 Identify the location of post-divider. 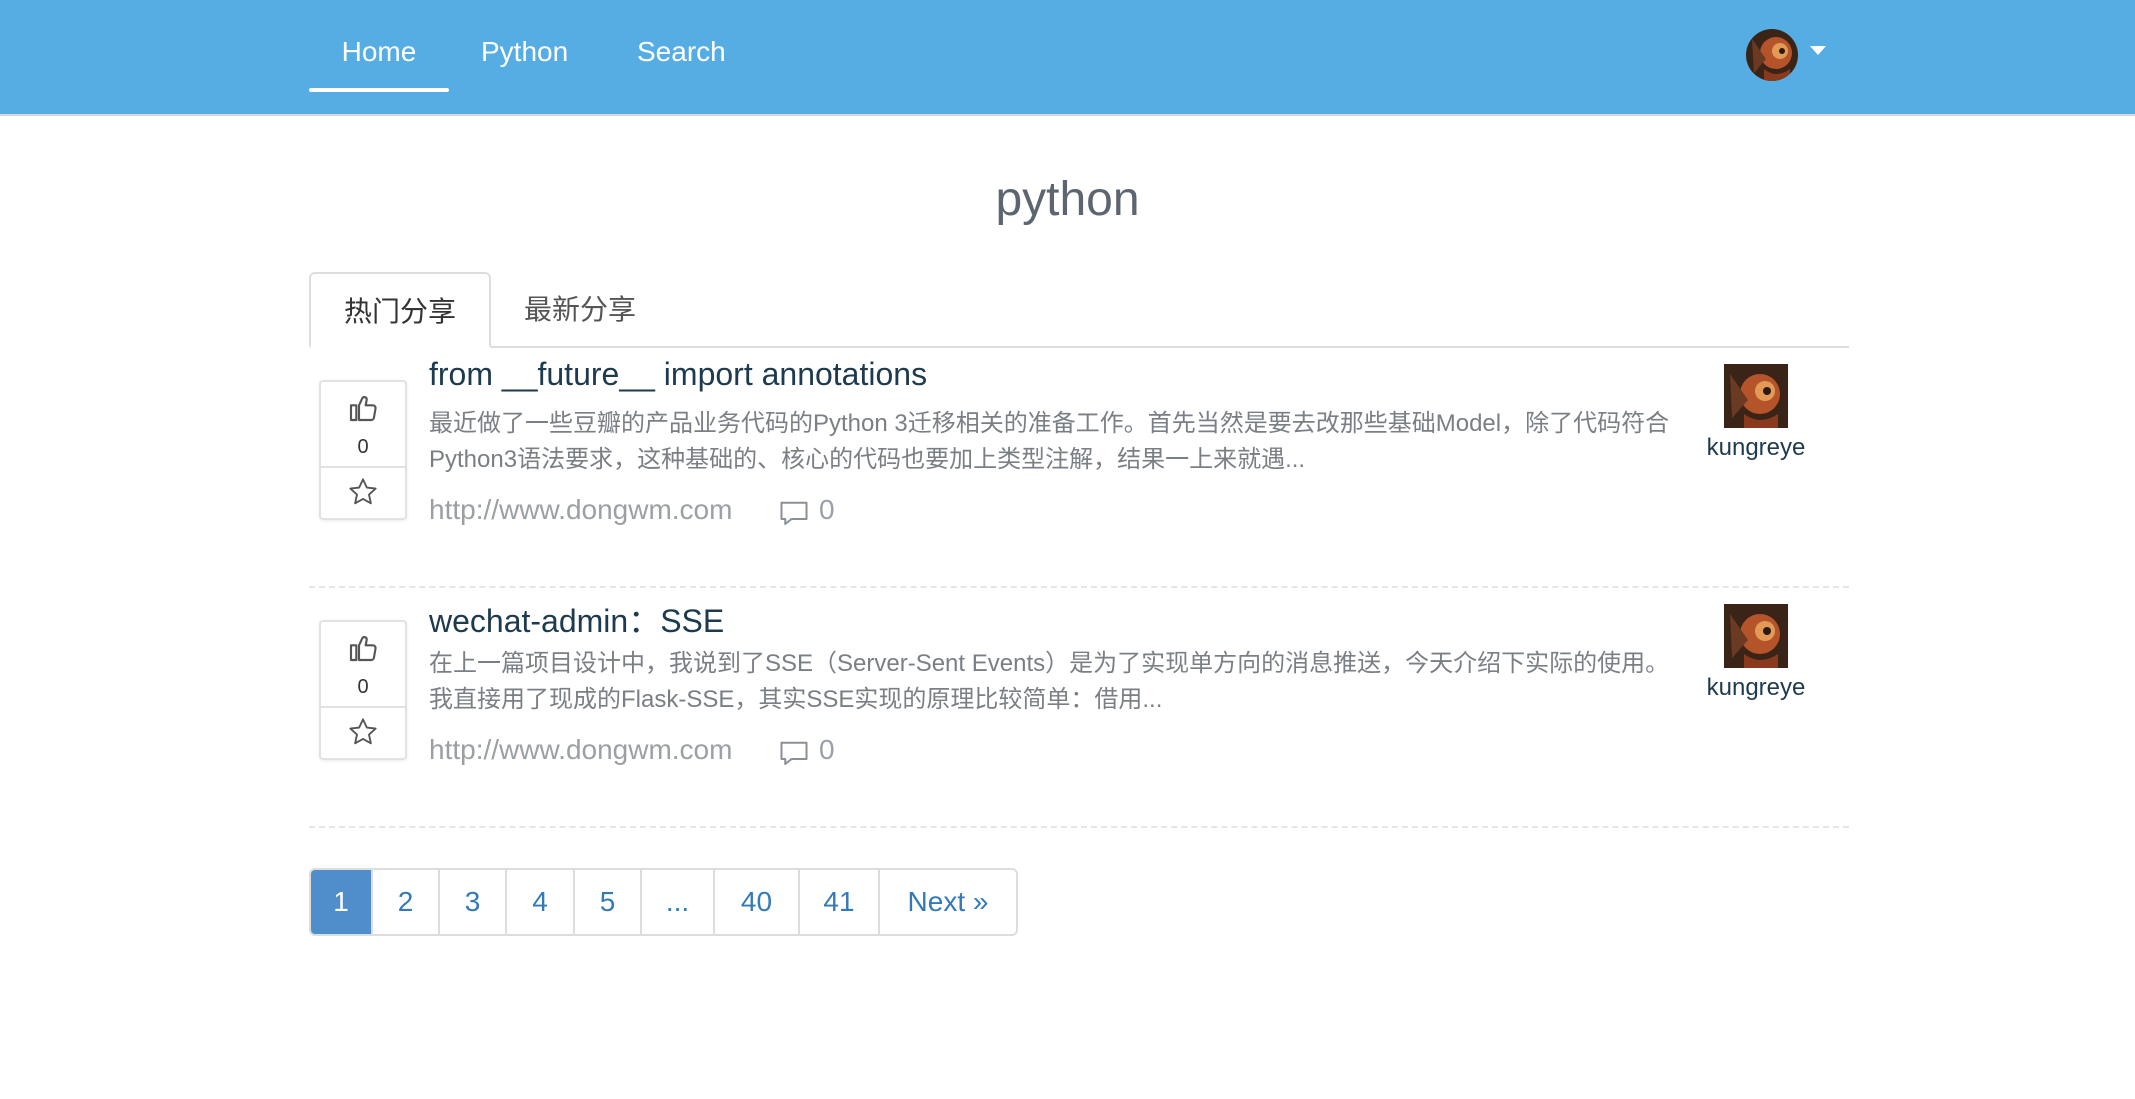
(1079, 827).